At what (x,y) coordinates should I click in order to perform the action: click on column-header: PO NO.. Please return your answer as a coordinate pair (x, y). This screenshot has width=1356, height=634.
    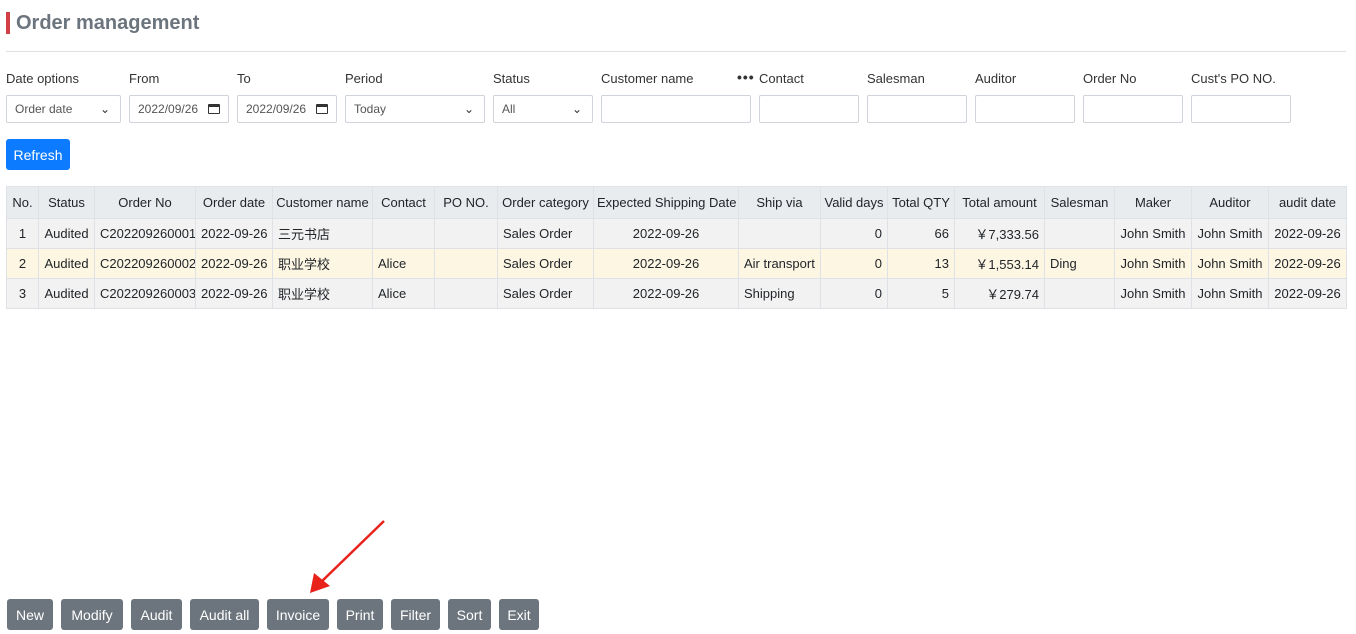
    Looking at the image, I should click on (466, 202).